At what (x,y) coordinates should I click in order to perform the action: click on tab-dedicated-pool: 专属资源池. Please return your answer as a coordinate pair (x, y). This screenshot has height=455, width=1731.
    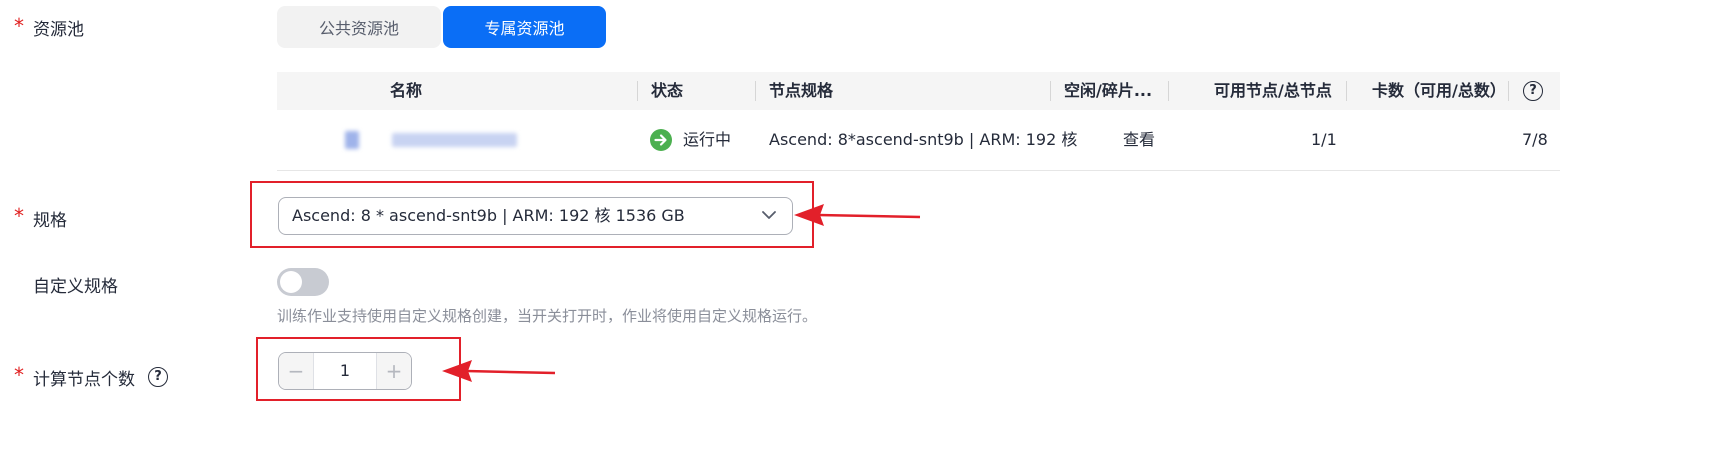
    Looking at the image, I should click on (524, 27).